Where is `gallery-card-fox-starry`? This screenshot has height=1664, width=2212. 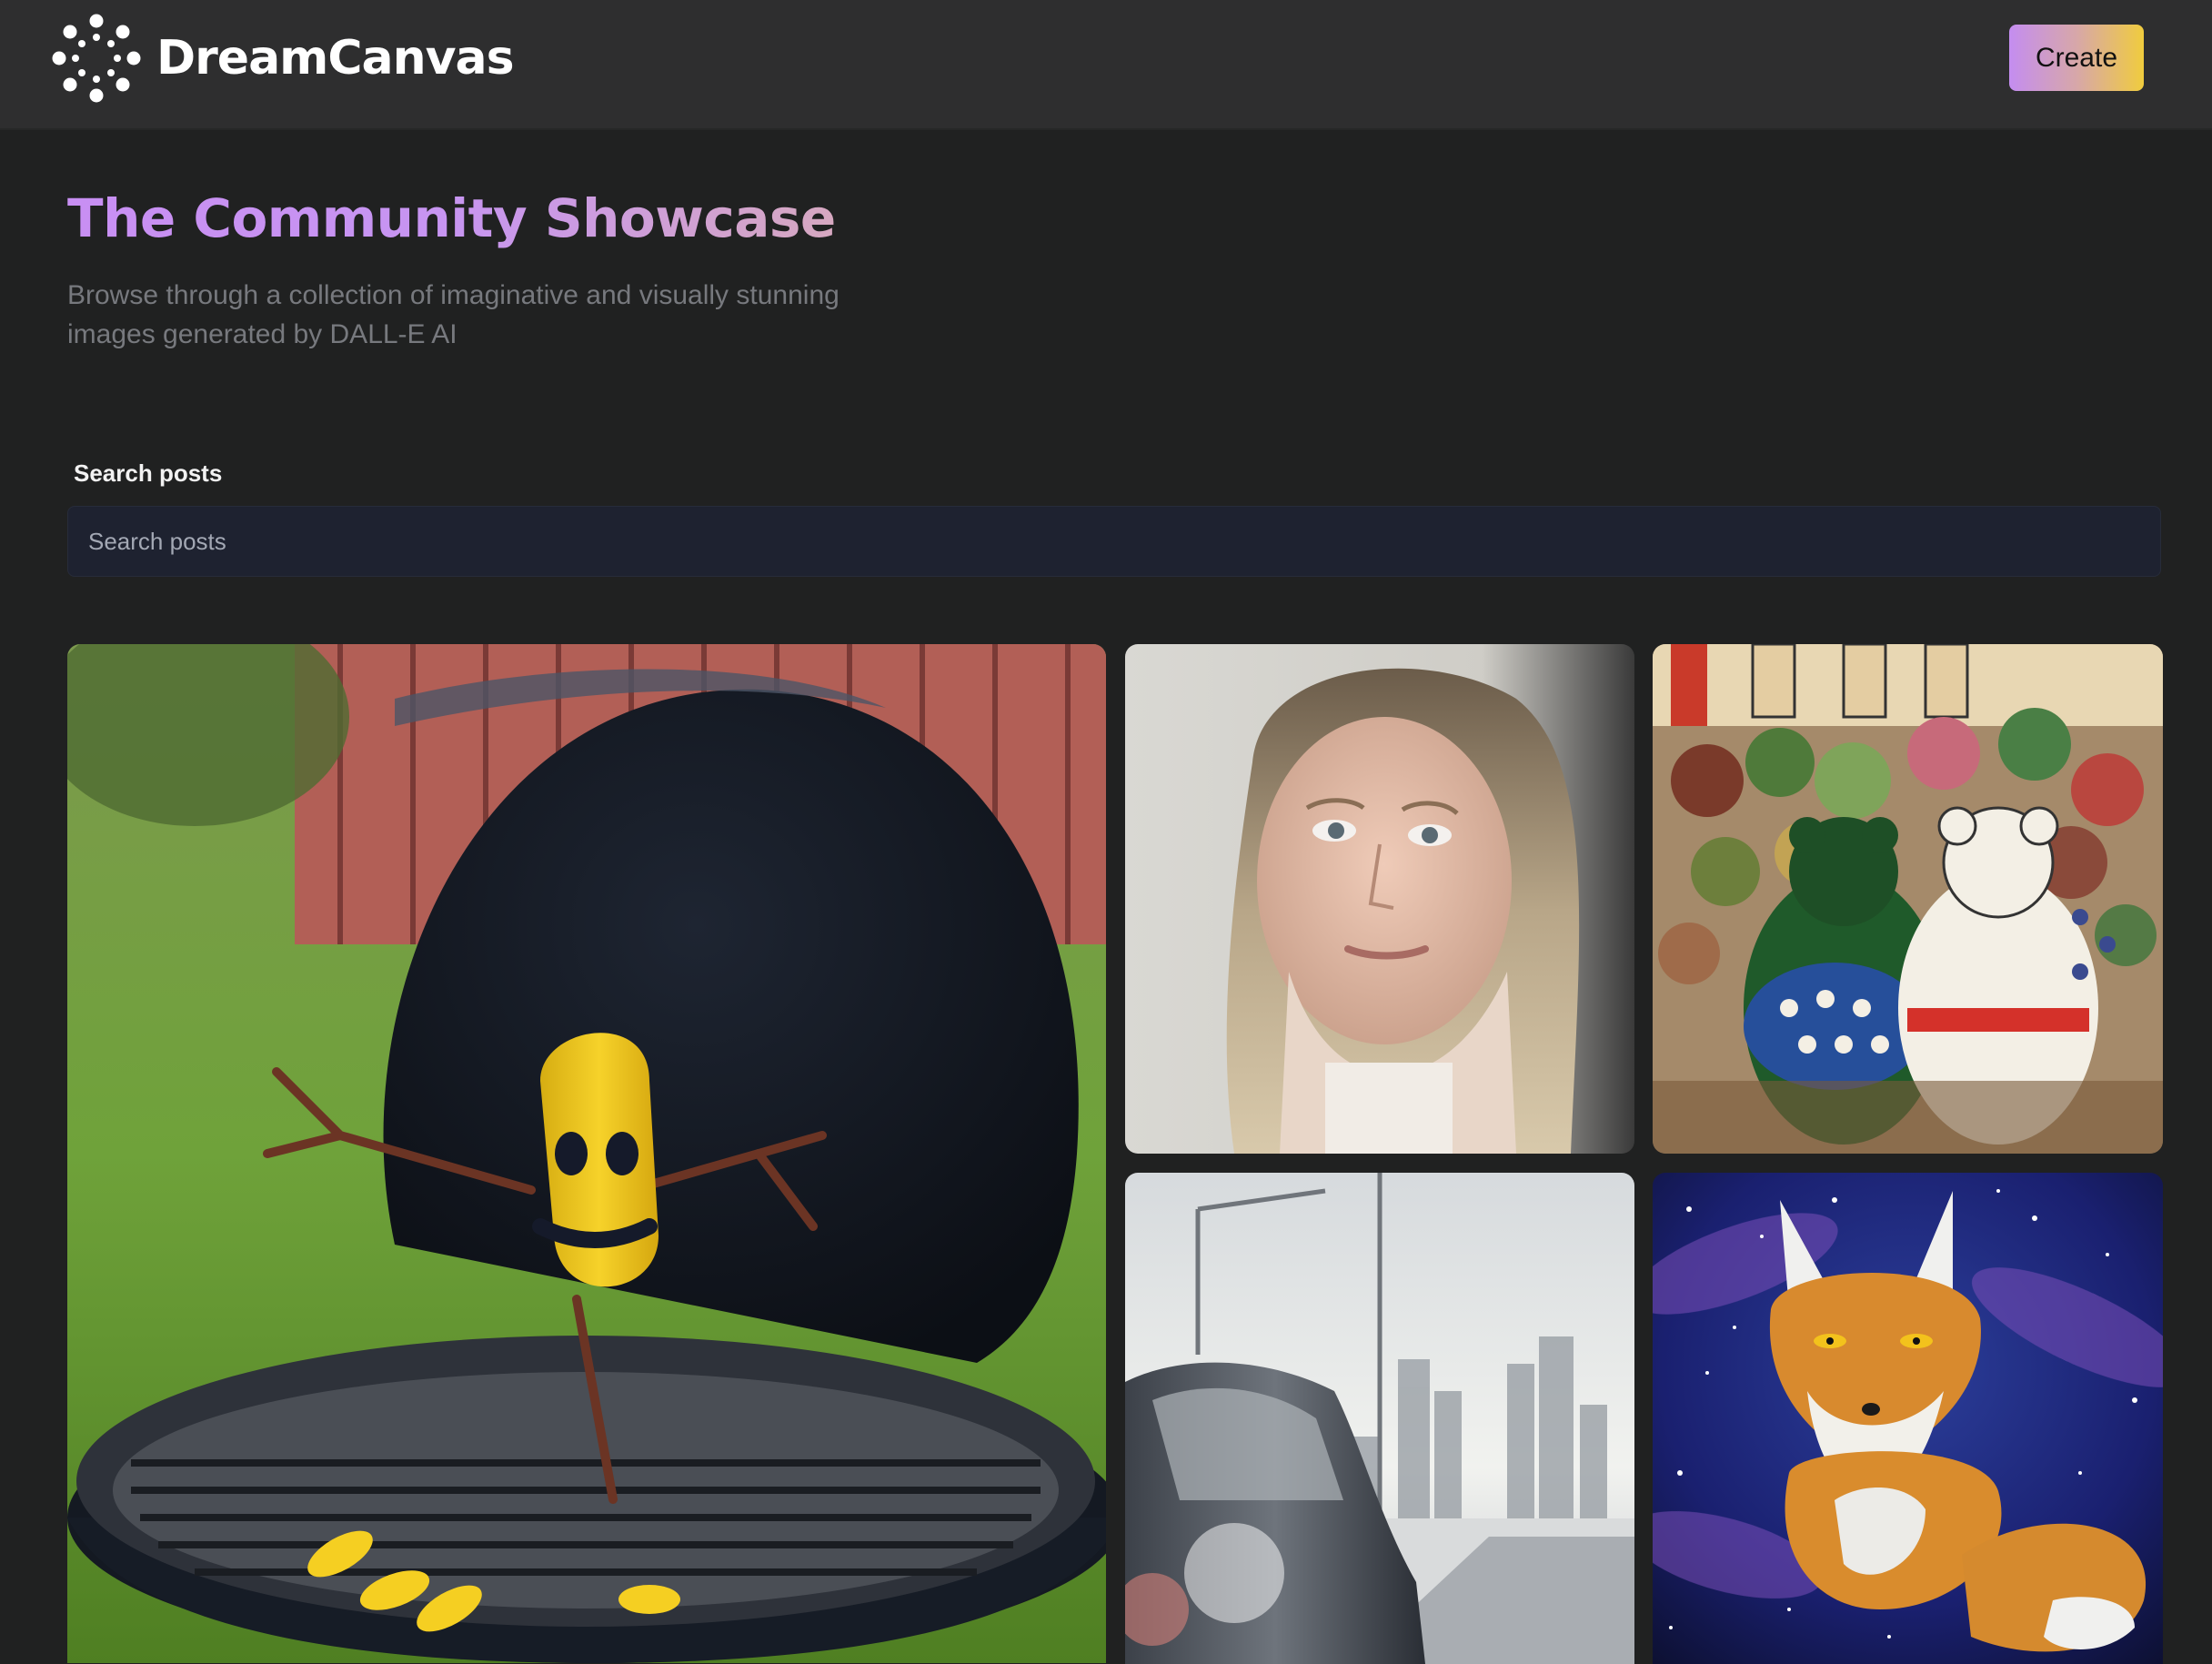 gallery-card-fox-starry is located at coordinates (1908, 1418).